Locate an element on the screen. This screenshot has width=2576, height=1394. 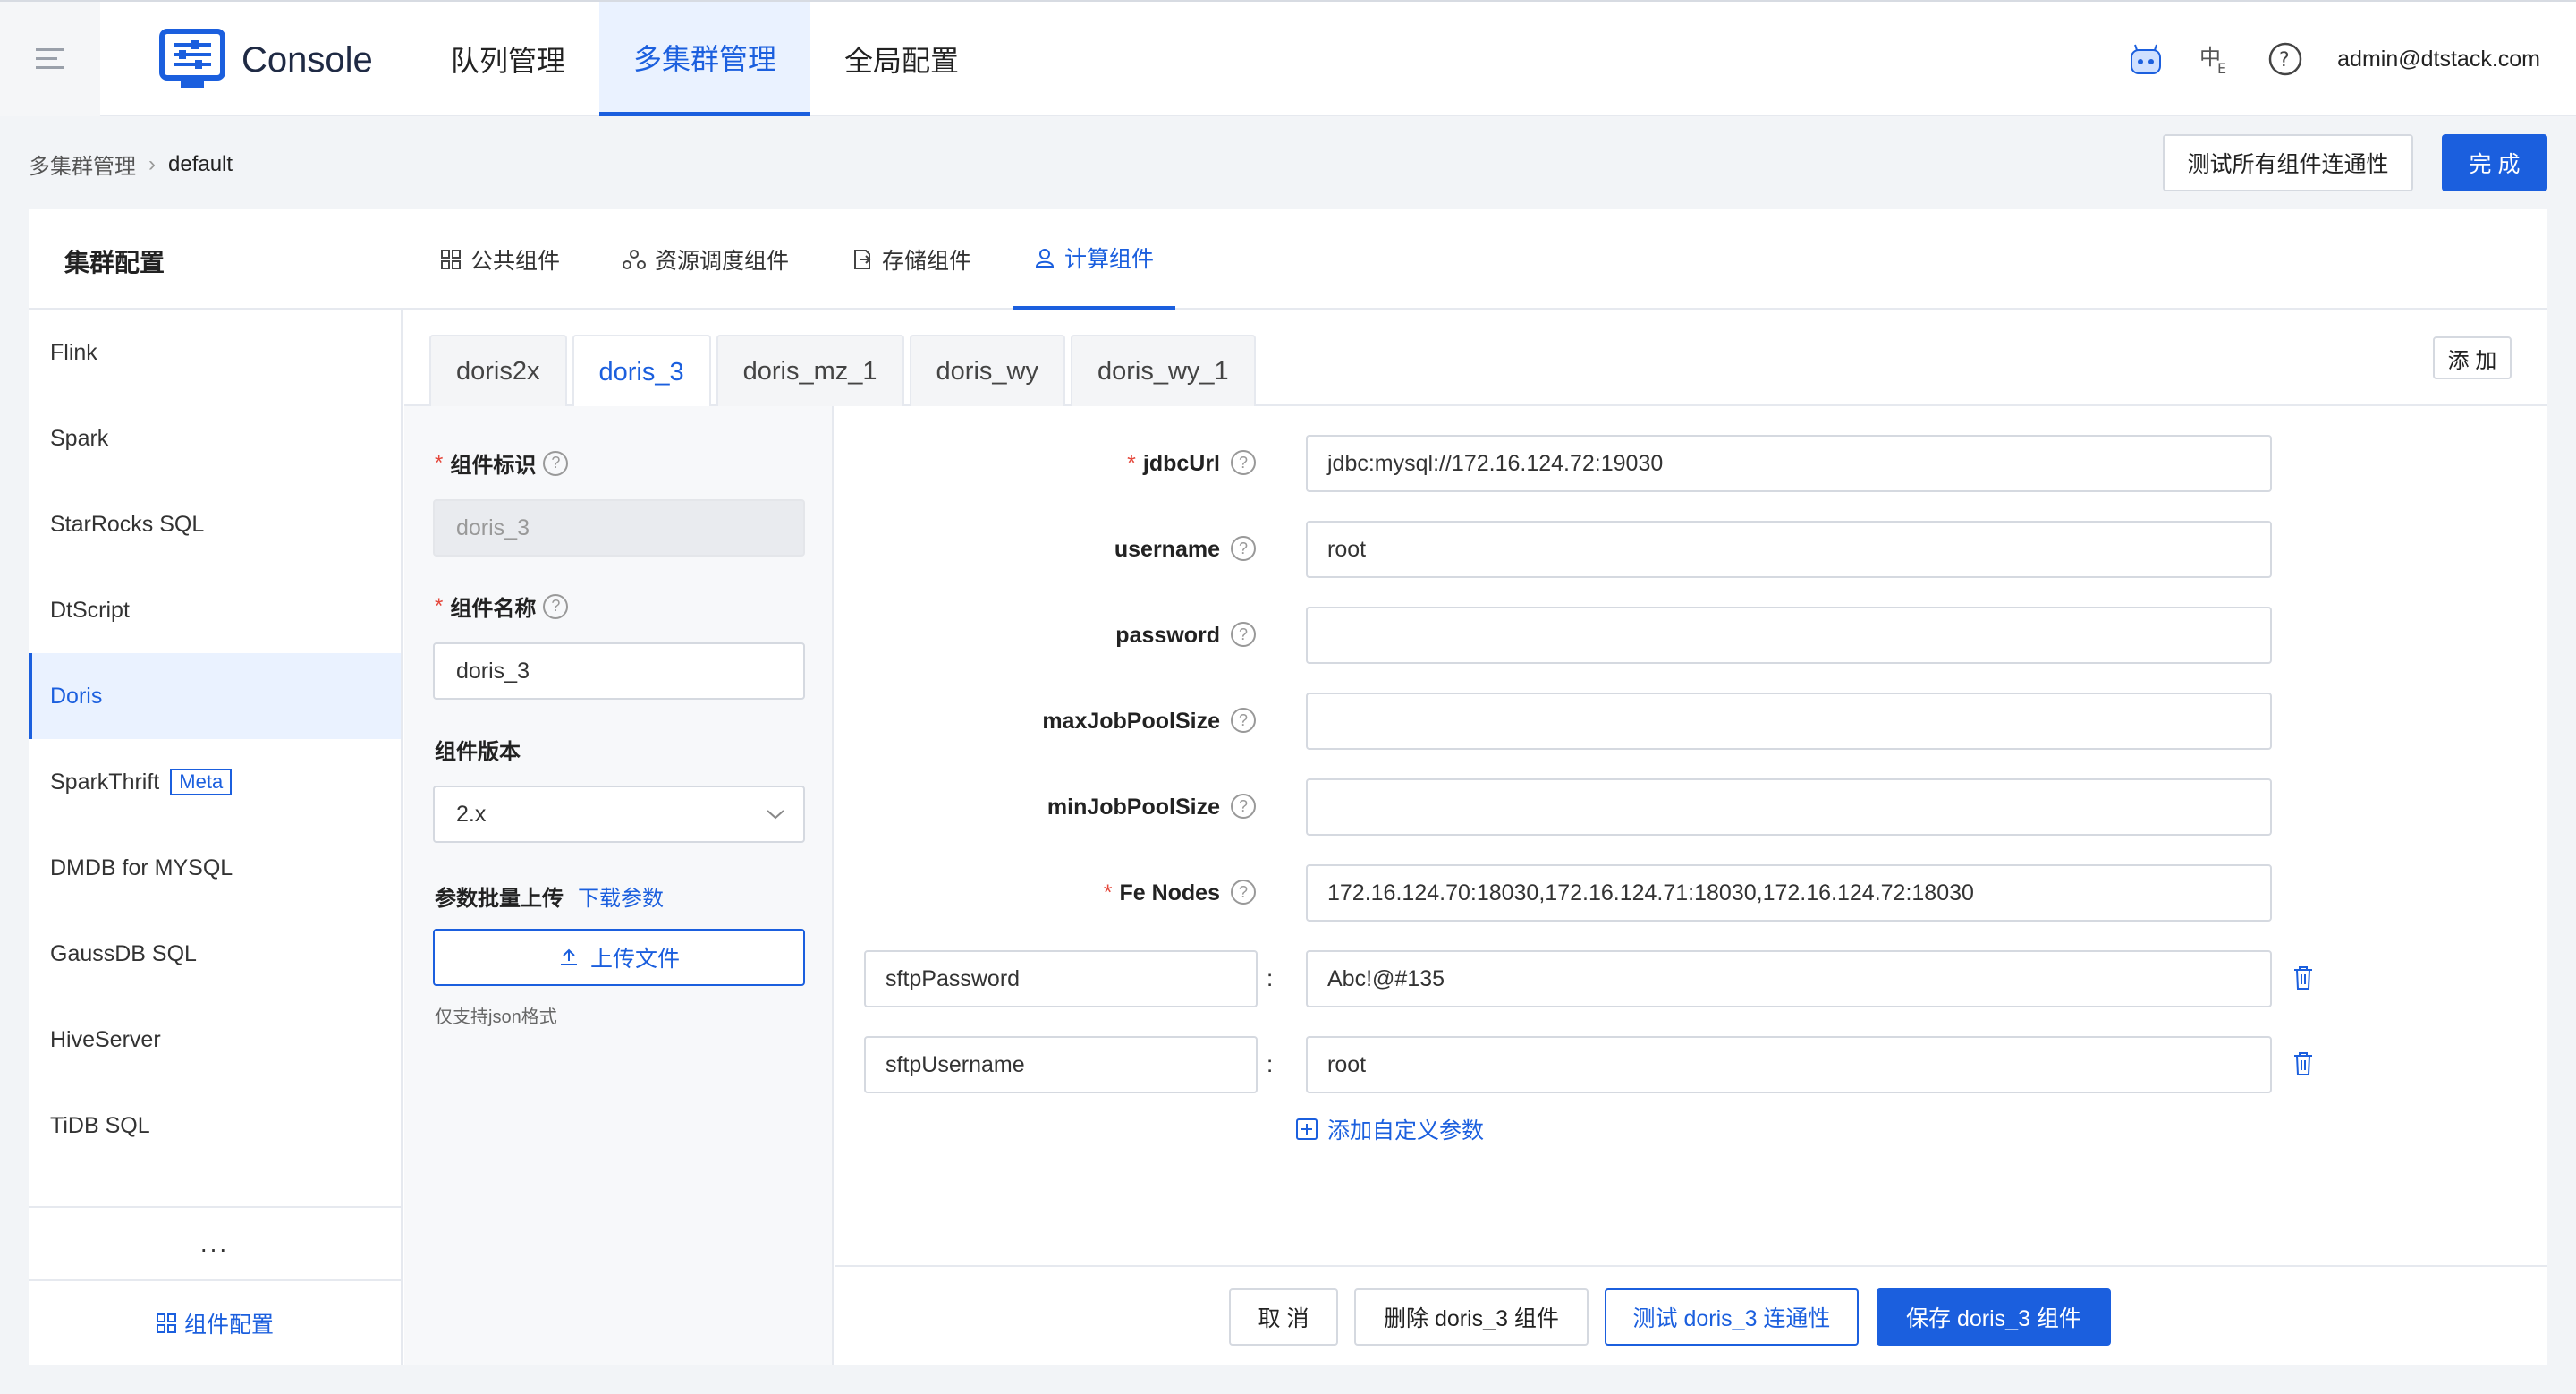
tab-doris-mz-1: doris_mz_1 is located at coordinates (810, 371).